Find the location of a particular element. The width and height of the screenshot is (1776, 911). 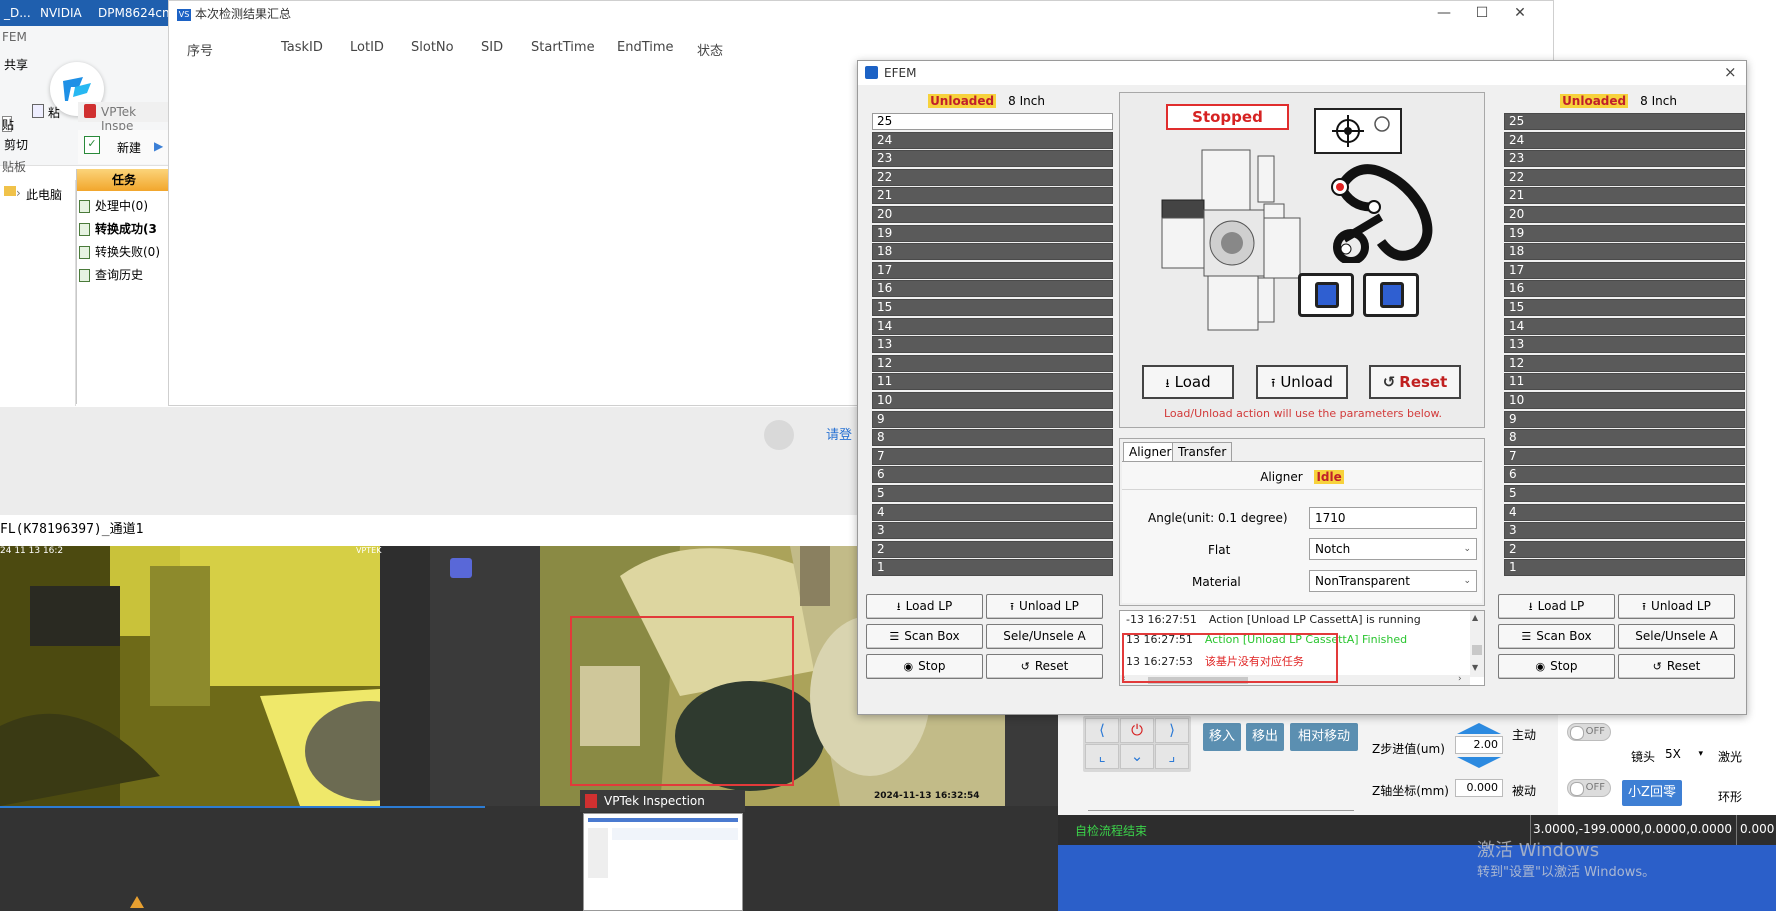

z-step-up-icon is located at coordinates (1479, 728).